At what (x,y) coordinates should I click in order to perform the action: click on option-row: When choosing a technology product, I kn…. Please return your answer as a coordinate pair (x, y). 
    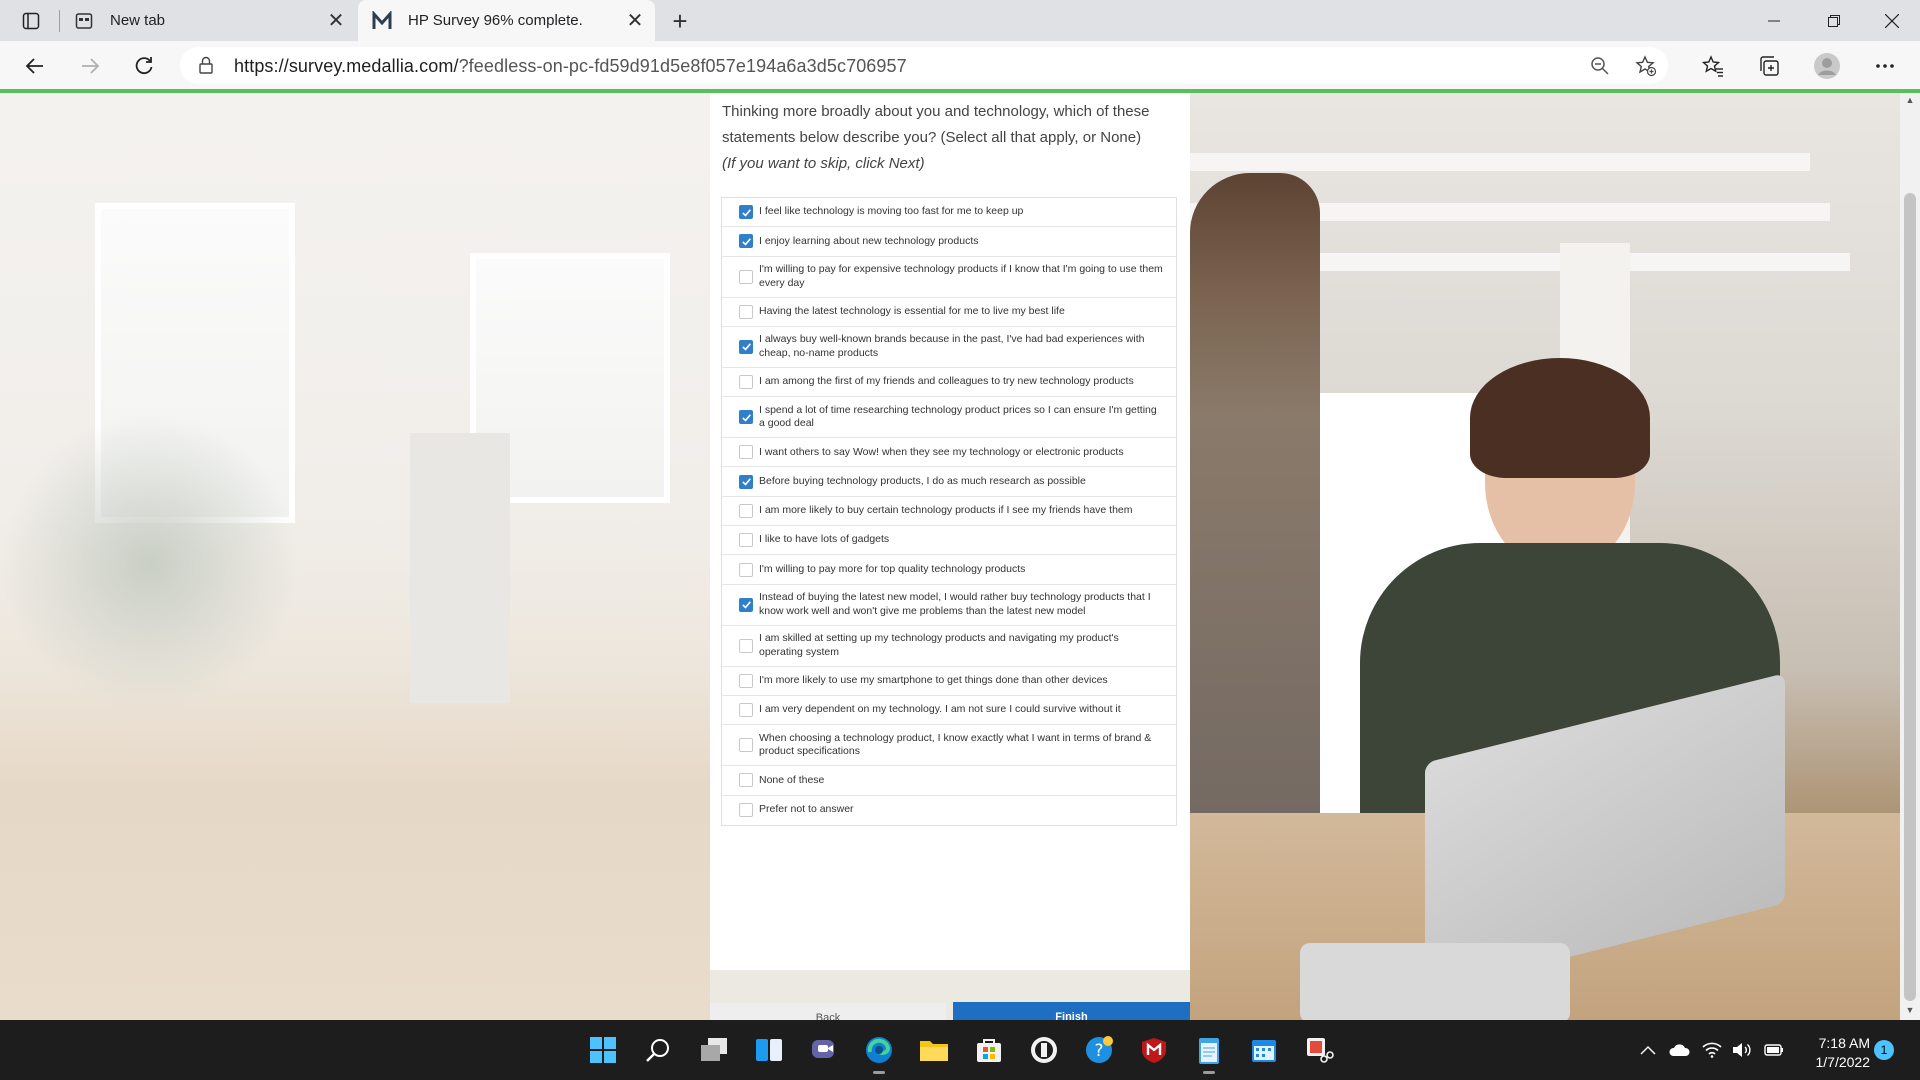
    Looking at the image, I should click on (949, 746).